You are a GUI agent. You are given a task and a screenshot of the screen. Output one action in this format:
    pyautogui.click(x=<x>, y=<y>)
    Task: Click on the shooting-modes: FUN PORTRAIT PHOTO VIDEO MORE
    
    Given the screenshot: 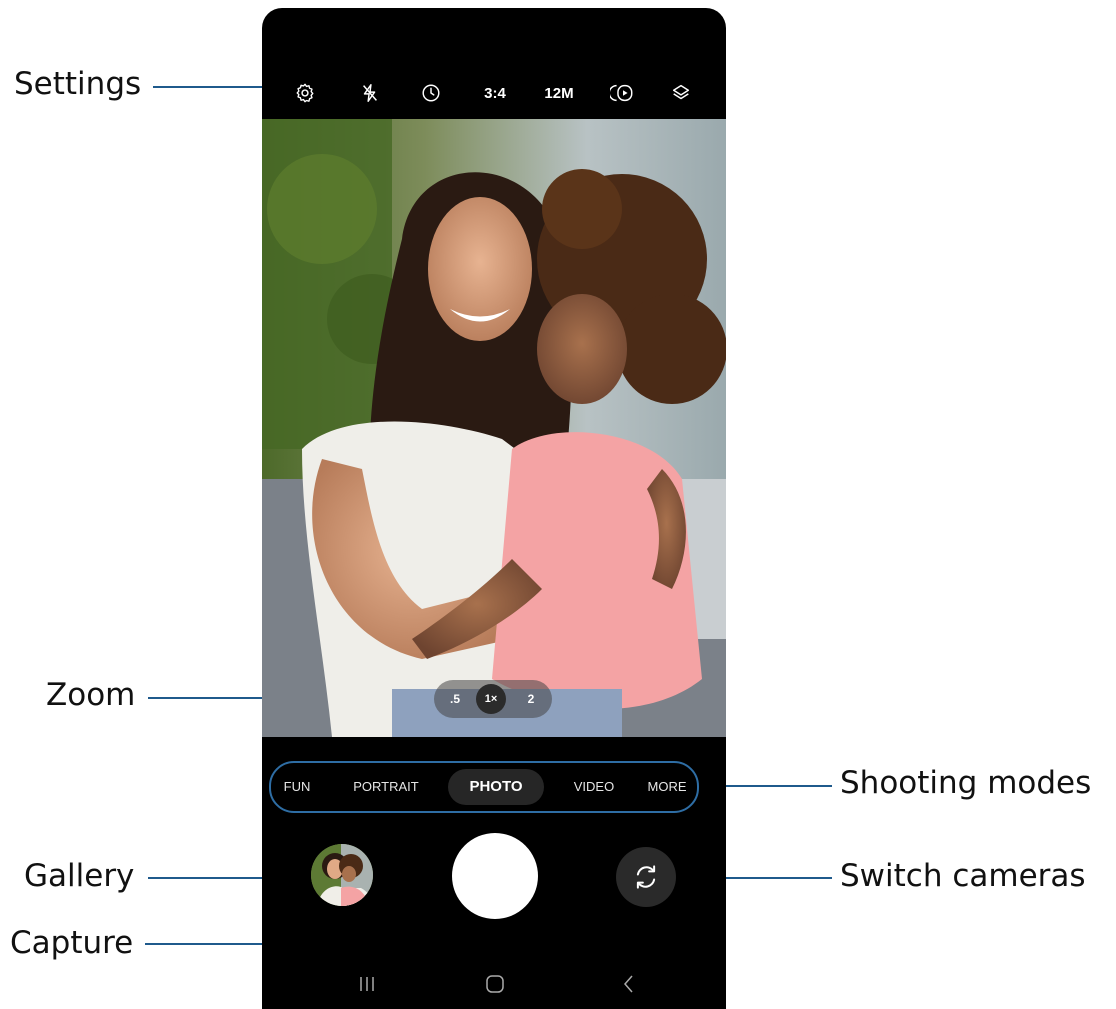 What is the action you would take?
    pyautogui.click(x=484, y=787)
    